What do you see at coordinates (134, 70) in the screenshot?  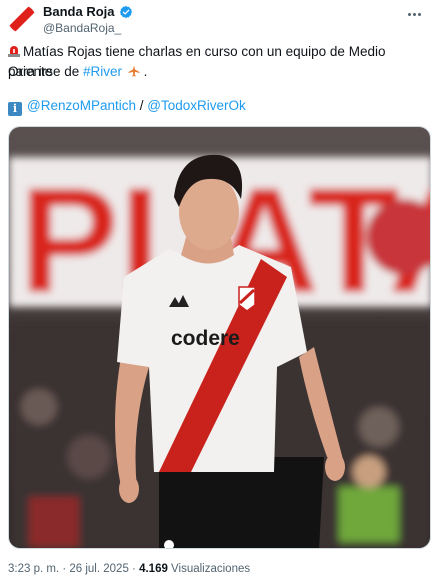 I see `airplane-emoji-icon` at bounding box center [134, 70].